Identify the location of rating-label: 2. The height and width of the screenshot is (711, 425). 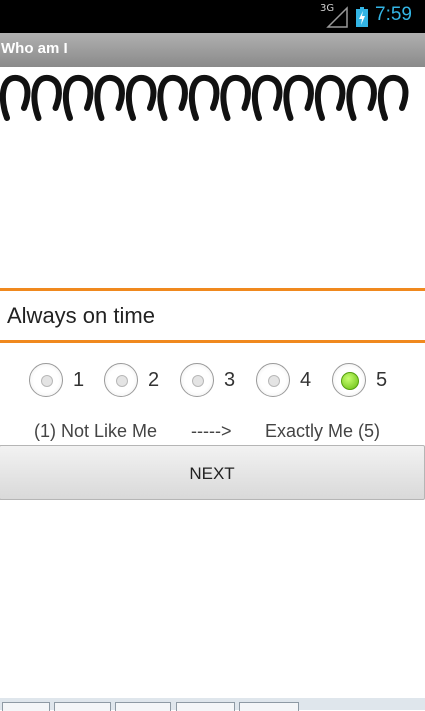
(154, 380).